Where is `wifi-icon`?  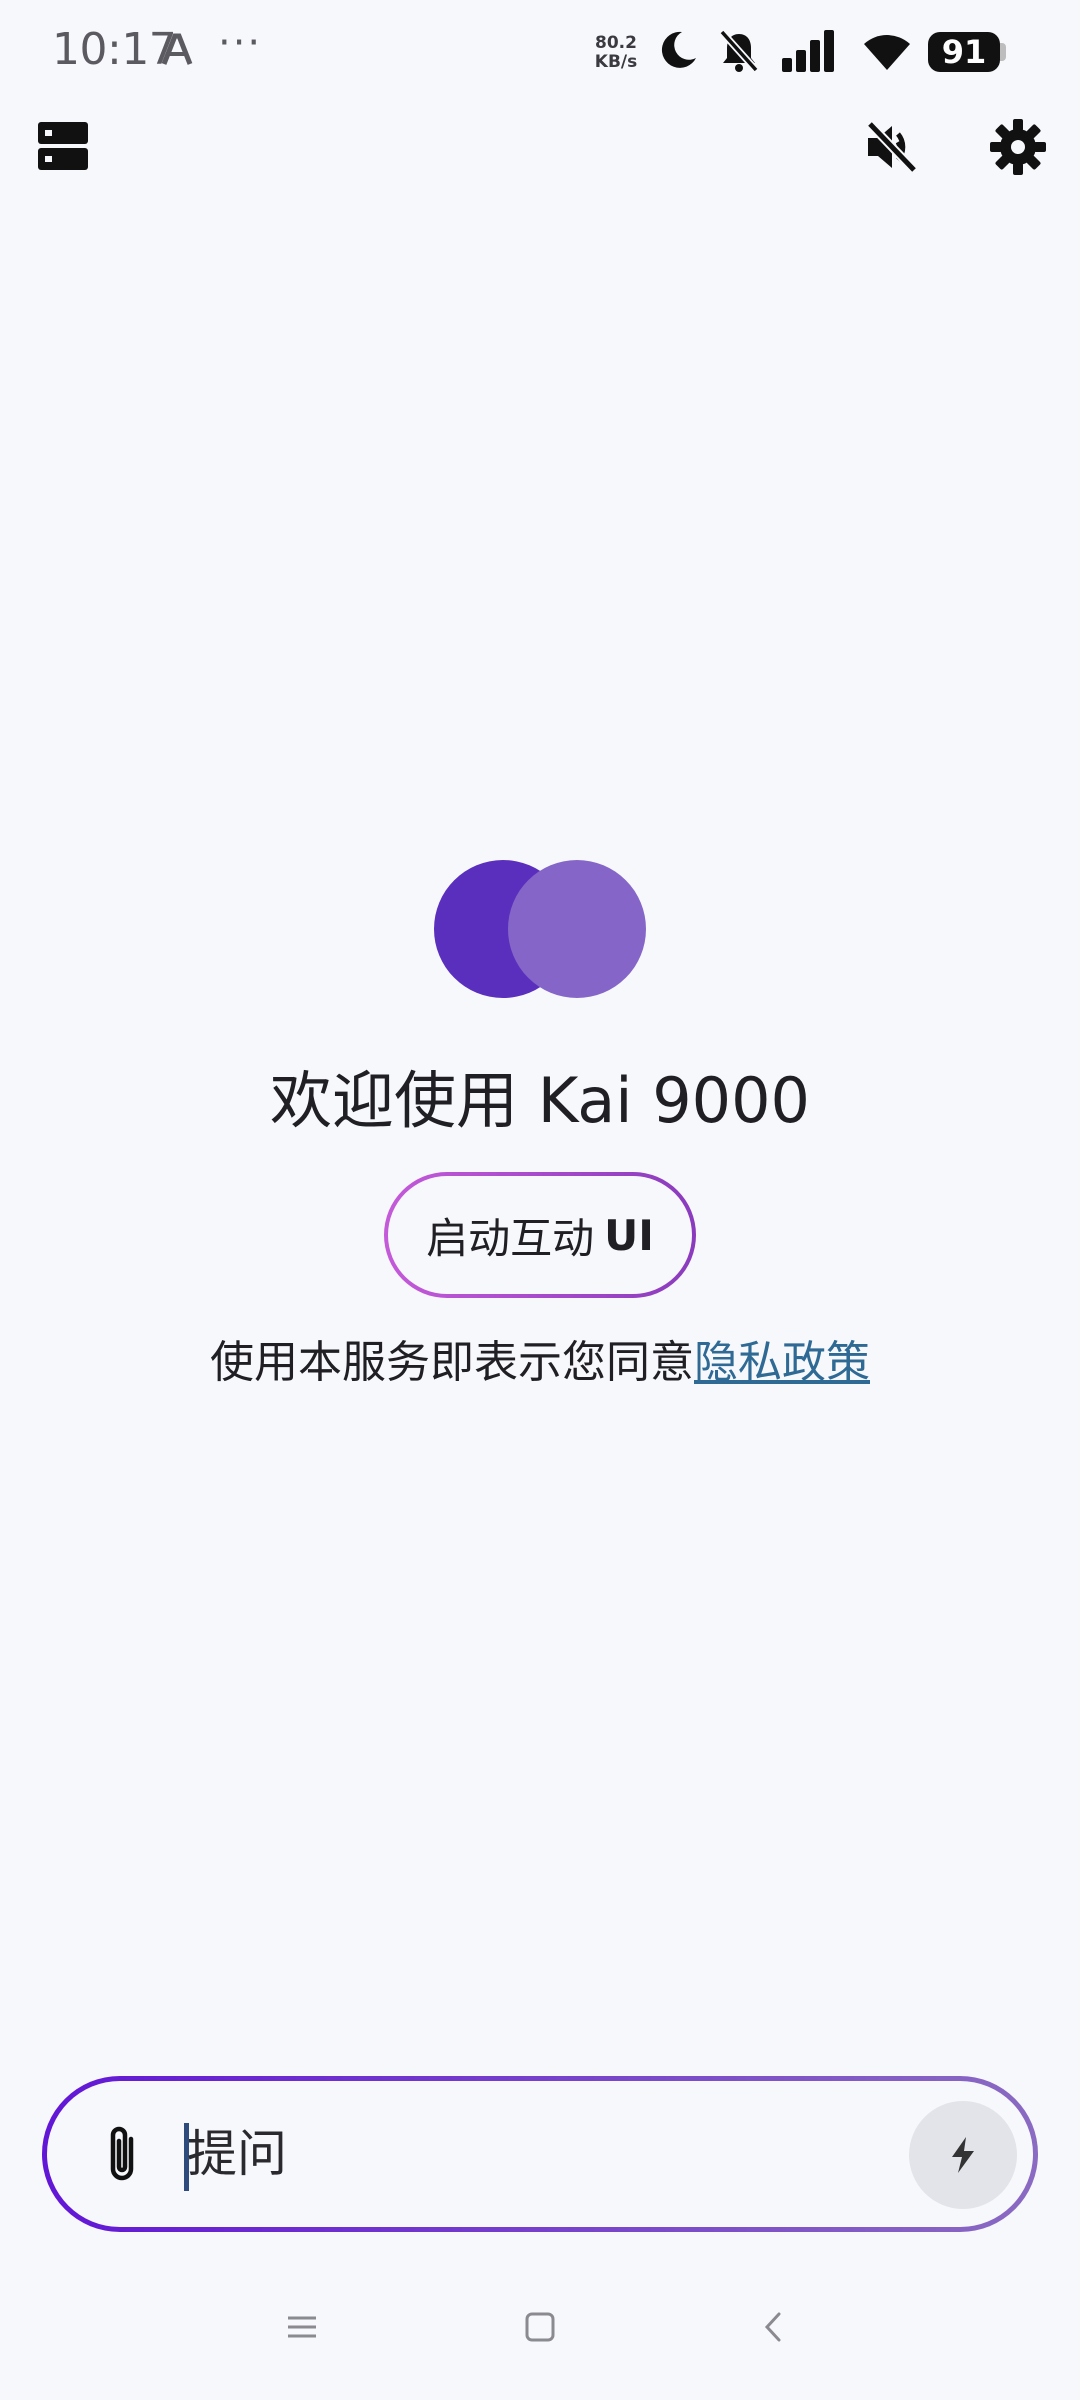 wifi-icon is located at coordinates (887, 52).